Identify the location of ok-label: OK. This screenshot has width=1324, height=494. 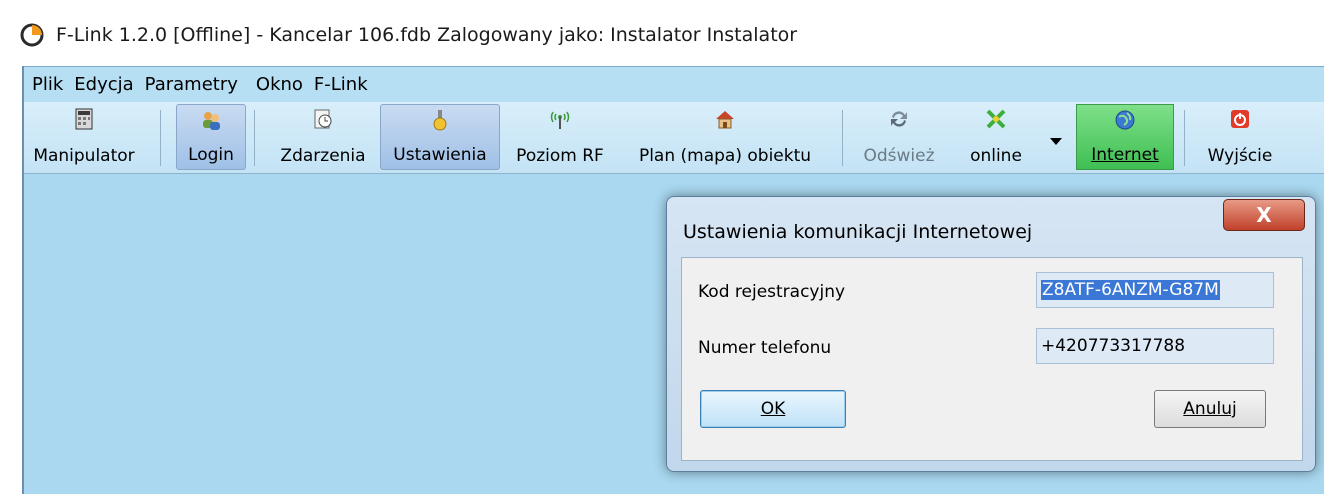
(773, 409).